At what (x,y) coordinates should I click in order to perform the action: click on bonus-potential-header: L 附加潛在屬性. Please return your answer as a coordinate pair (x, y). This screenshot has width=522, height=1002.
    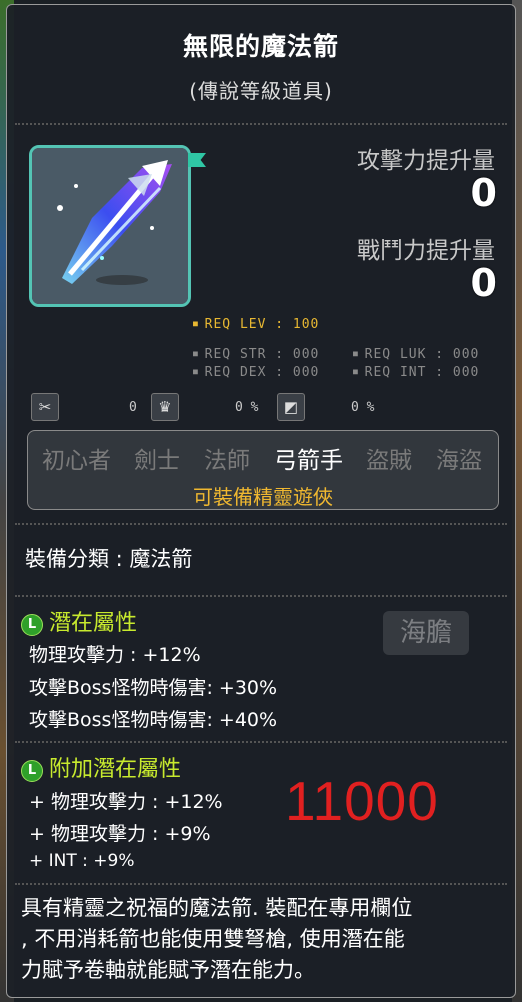
    Looking at the image, I should click on (101, 767).